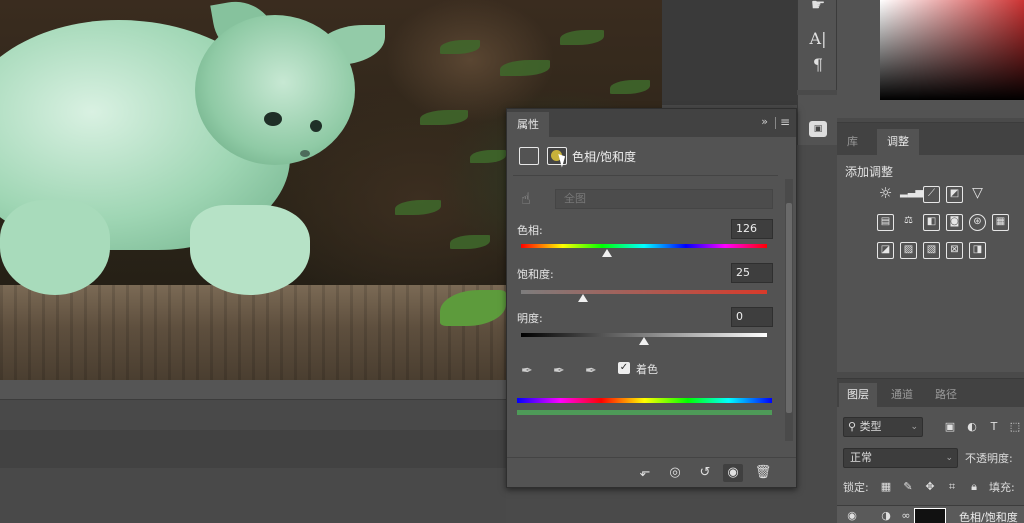 This screenshot has width=1024, height=523. What do you see at coordinates (989, 458) in the screenshot?
I see `opacity-label: 不透明度:` at bounding box center [989, 458].